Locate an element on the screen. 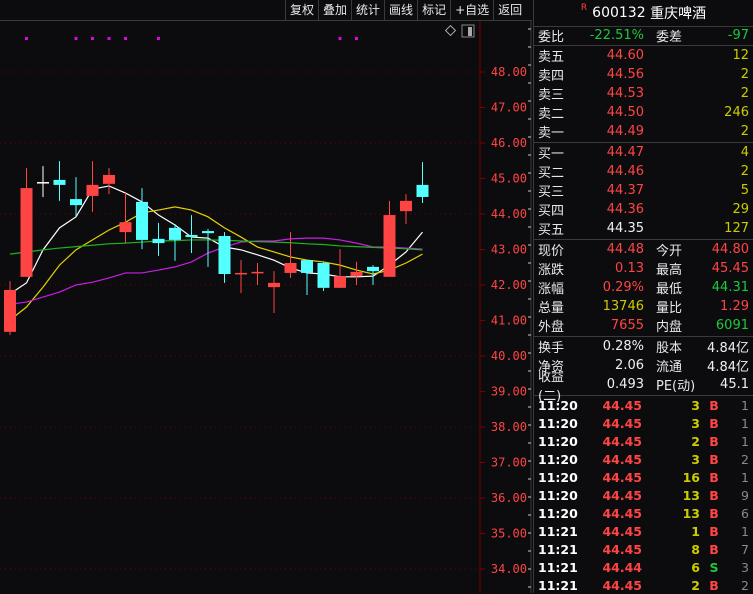  sell-level-label: 卖一 is located at coordinates (551, 133).